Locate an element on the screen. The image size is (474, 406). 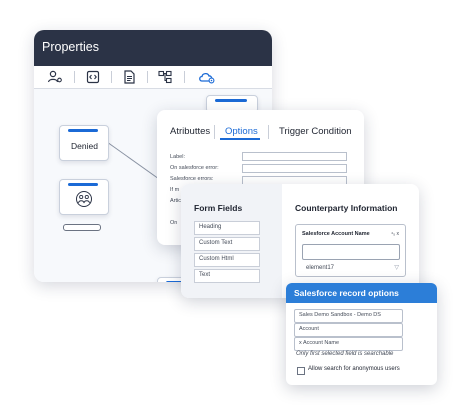
denied-node-label: Denied is located at coordinates (84, 146).